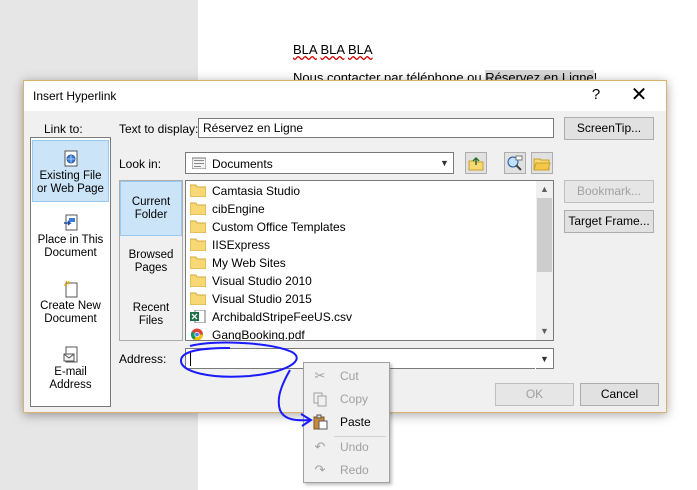 The width and height of the screenshot is (697, 490). Describe the element at coordinates (544, 235) in the screenshot. I see `scroll-thumb` at that location.